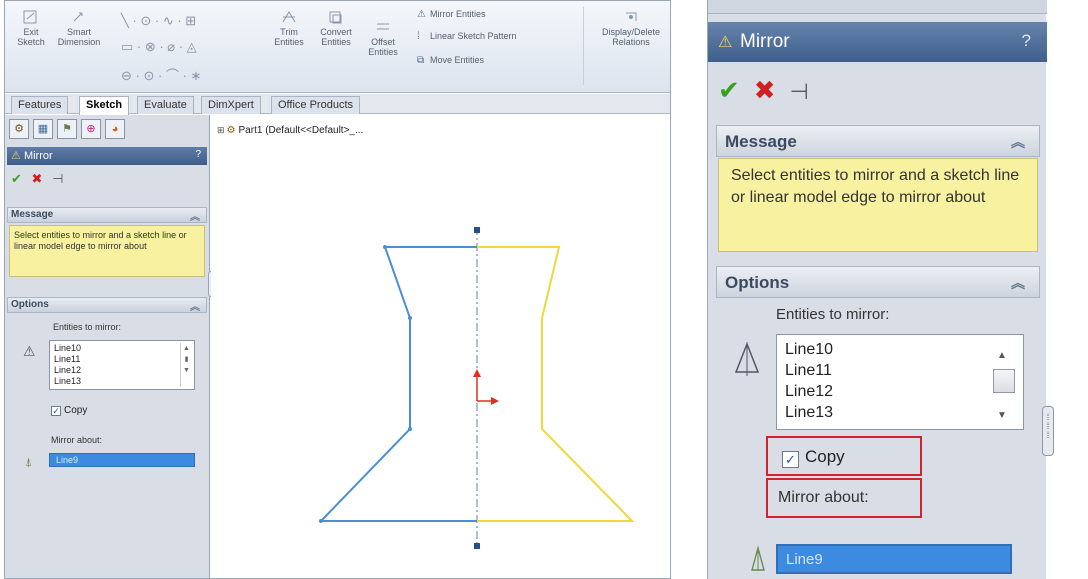 Image resolution: width=1088 pixels, height=579 pixels. What do you see at coordinates (458, 14) in the screenshot?
I see `mirror-entities-label: Mirror Entities` at bounding box center [458, 14].